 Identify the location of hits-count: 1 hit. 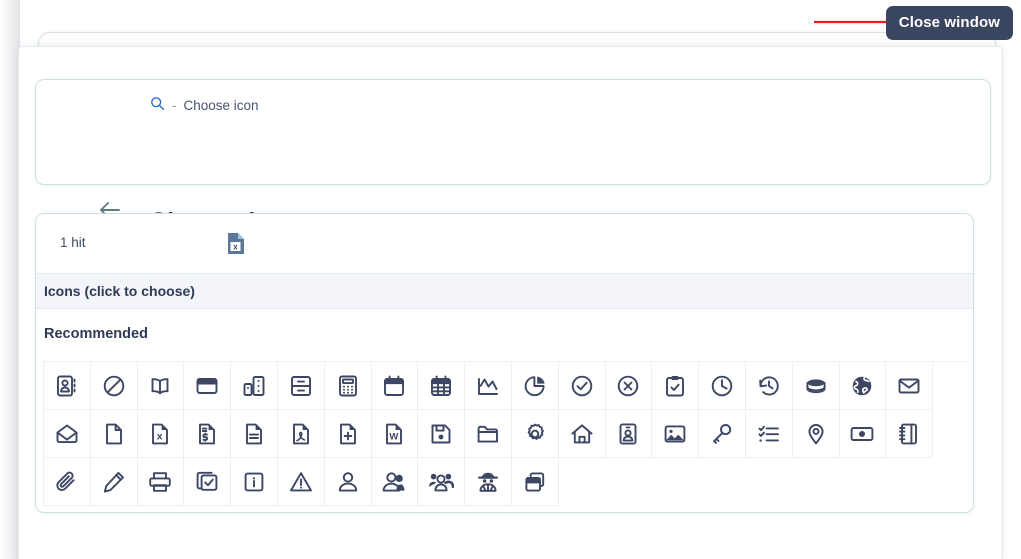
(73, 242).